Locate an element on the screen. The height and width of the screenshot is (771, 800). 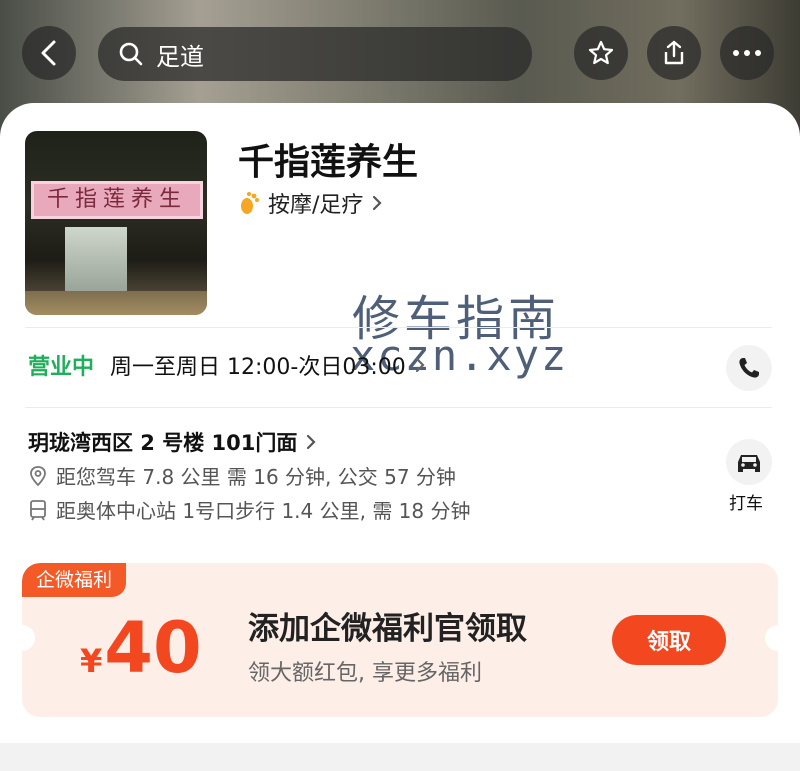
taxi-button is located at coordinates (749, 462).